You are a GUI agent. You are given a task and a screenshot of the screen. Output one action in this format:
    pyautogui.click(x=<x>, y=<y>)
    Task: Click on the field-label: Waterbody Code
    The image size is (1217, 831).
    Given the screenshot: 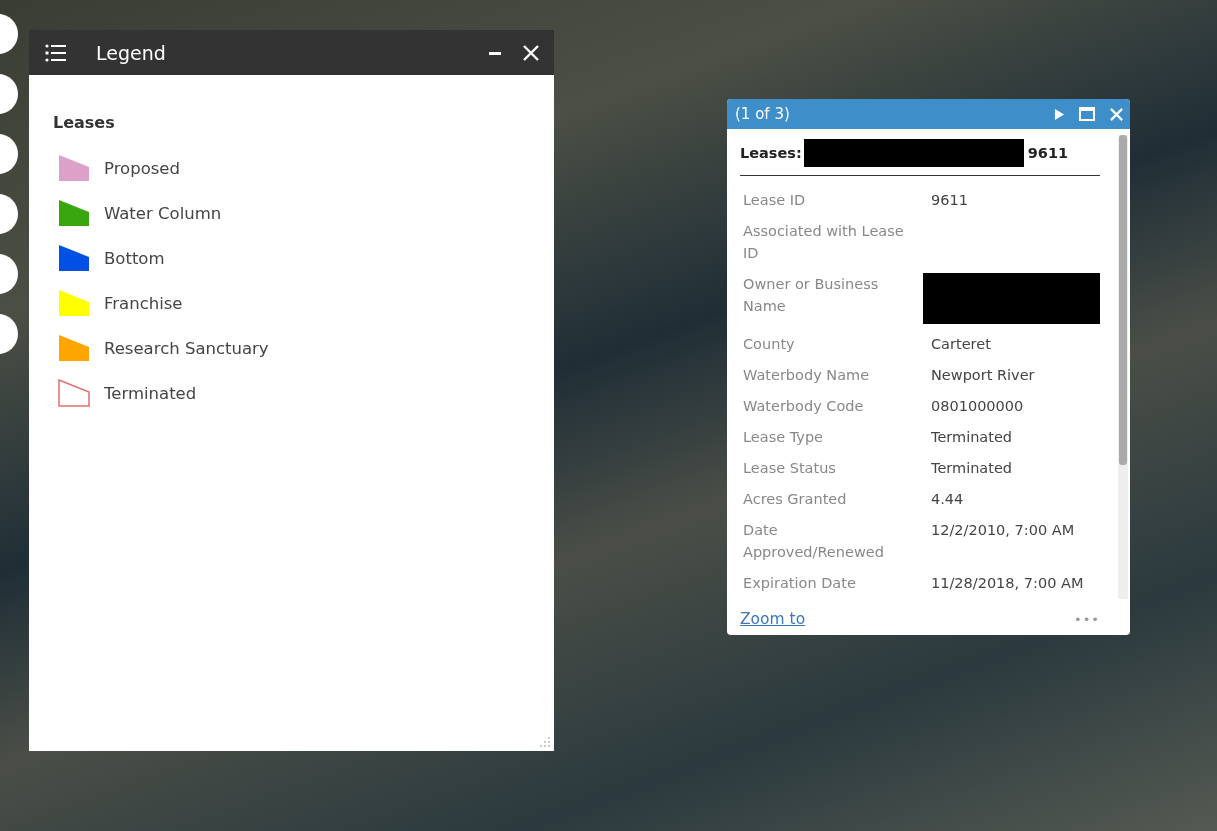 What is the action you would take?
    pyautogui.click(x=803, y=406)
    